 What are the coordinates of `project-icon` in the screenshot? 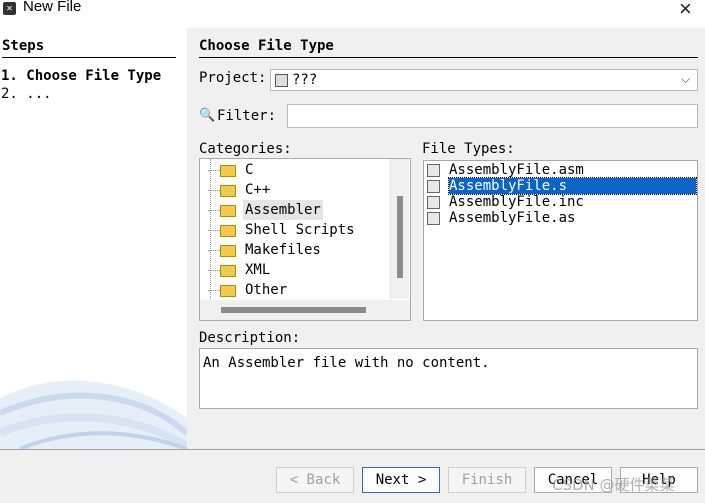 It's located at (281, 80).